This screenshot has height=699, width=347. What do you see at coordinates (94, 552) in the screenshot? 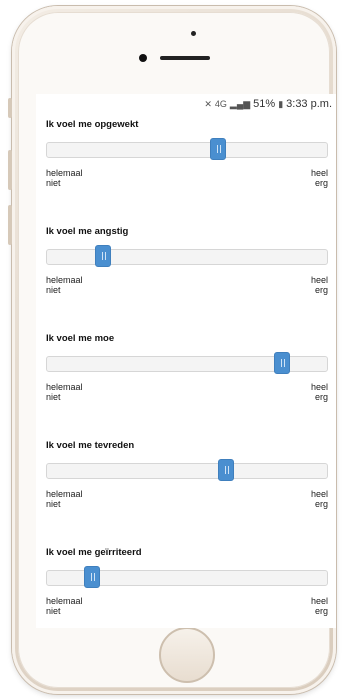
I see `question-label: Ik voel me geïrriteerd` at bounding box center [94, 552].